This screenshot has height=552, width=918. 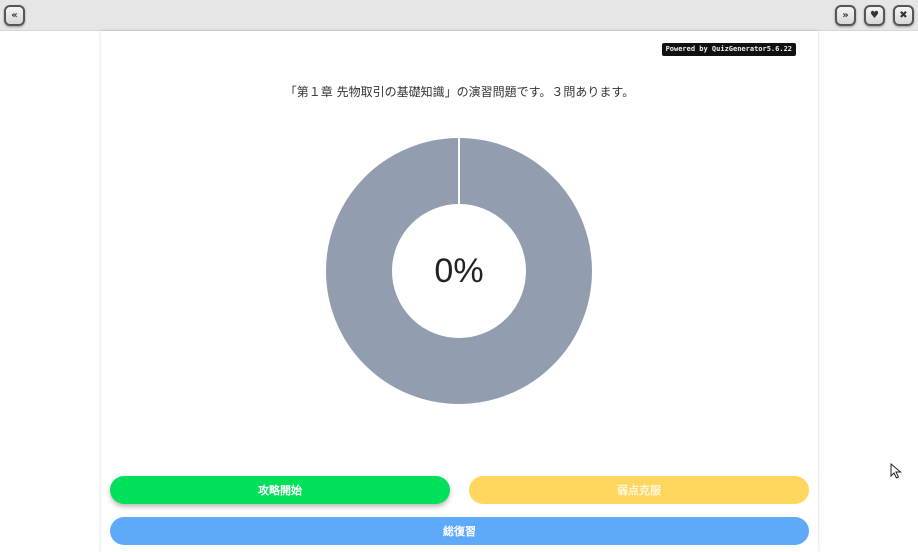 What do you see at coordinates (280, 490) in the screenshot?
I see `start-quiz-button: 攻略開始` at bounding box center [280, 490].